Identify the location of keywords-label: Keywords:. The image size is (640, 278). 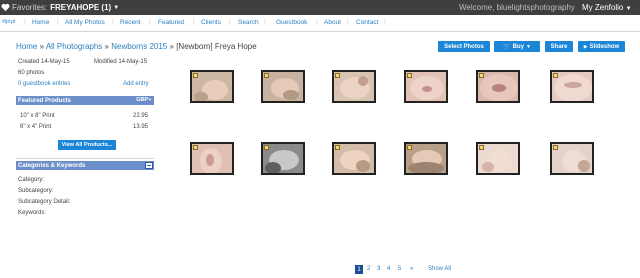
(32, 213).